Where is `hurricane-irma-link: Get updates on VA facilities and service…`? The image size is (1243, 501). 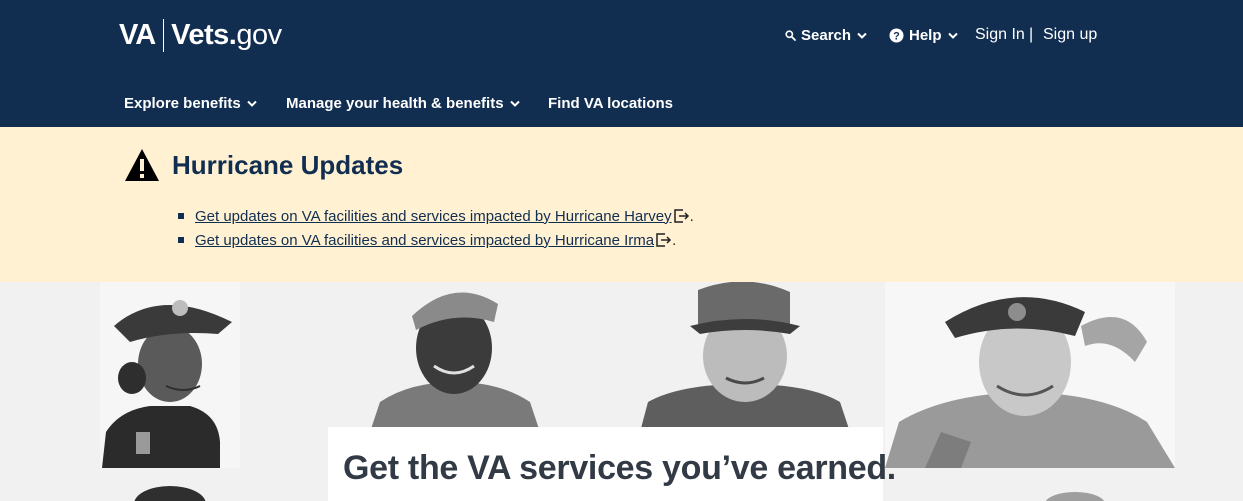
hurricane-irma-link: Get updates on VA facilities and service… is located at coordinates (424, 240).